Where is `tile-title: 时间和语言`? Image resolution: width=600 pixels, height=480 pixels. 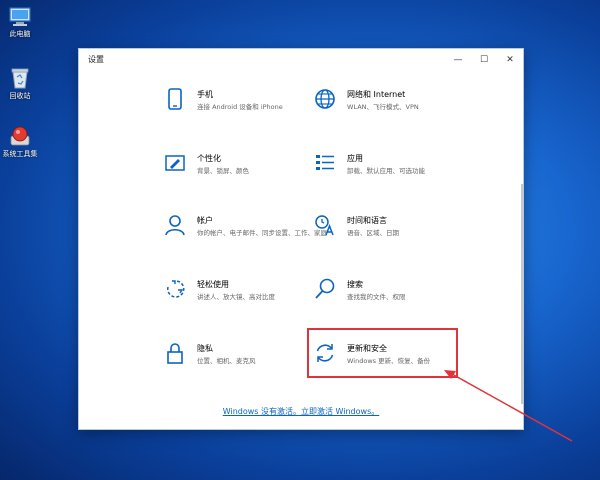 tile-title: 时间和语言 is located at coordinates (367, 220).